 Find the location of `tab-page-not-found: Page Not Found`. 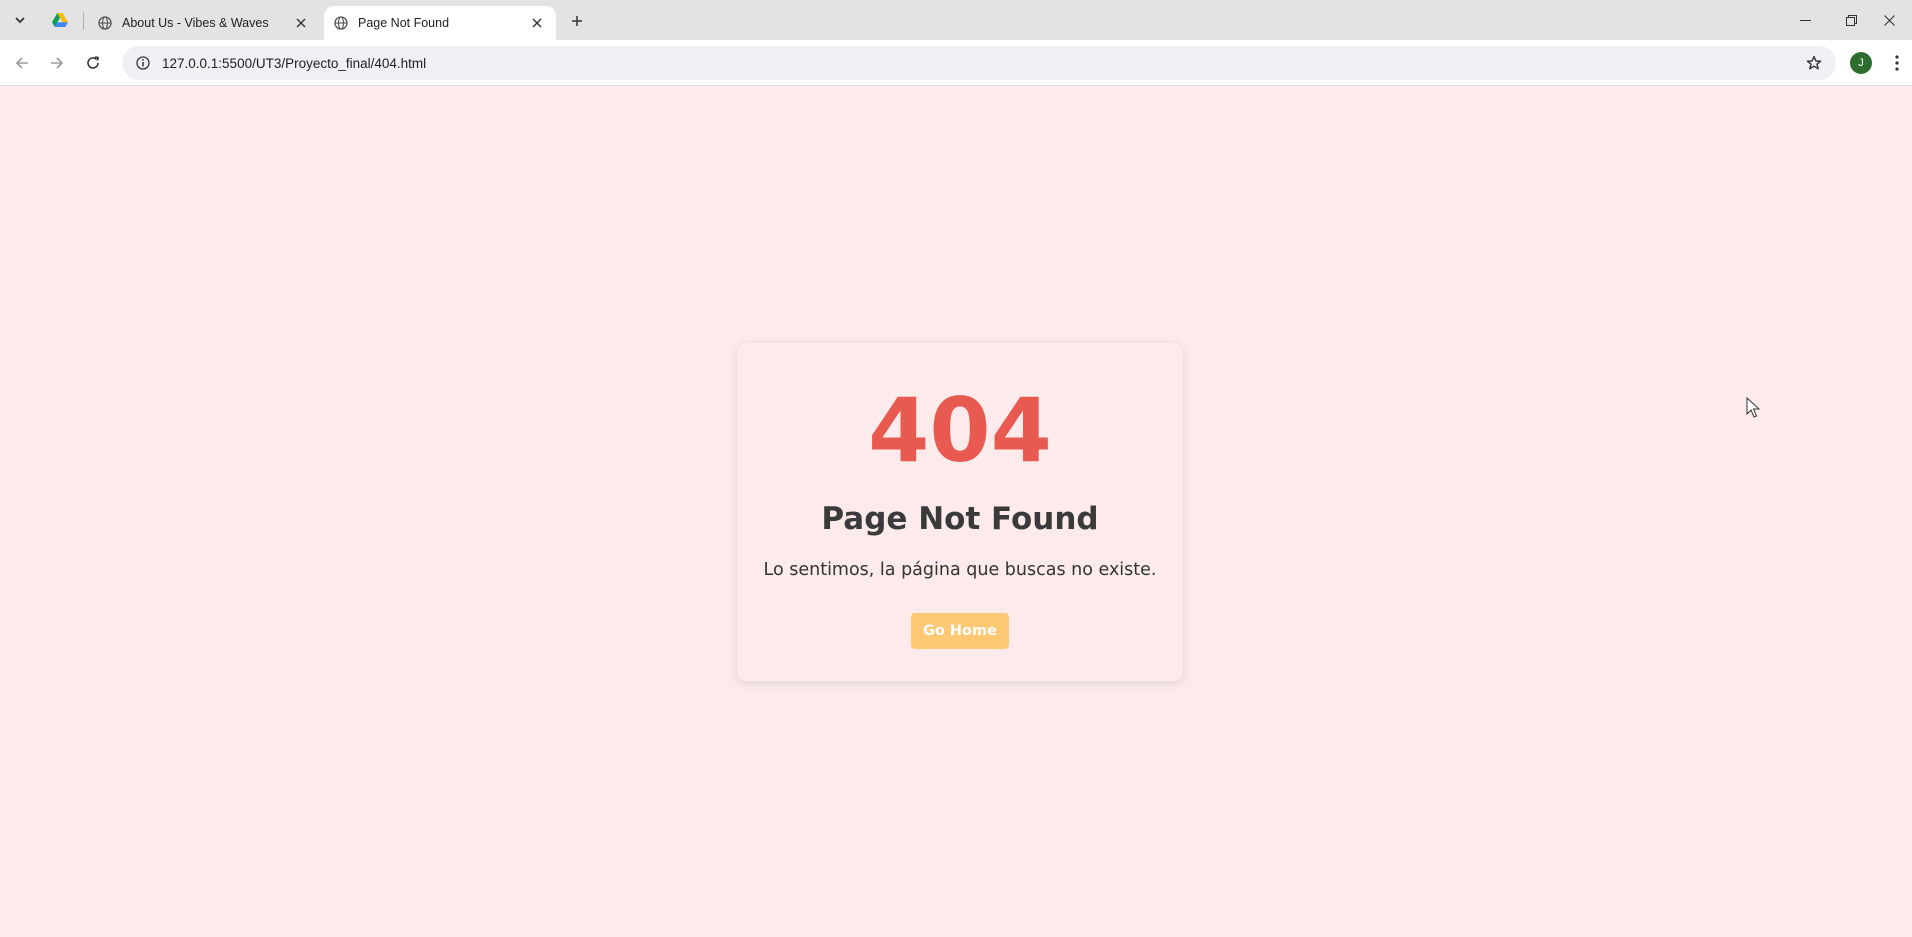

tab-page-not-found: Page Not Found is located at coordinates (440, 23).